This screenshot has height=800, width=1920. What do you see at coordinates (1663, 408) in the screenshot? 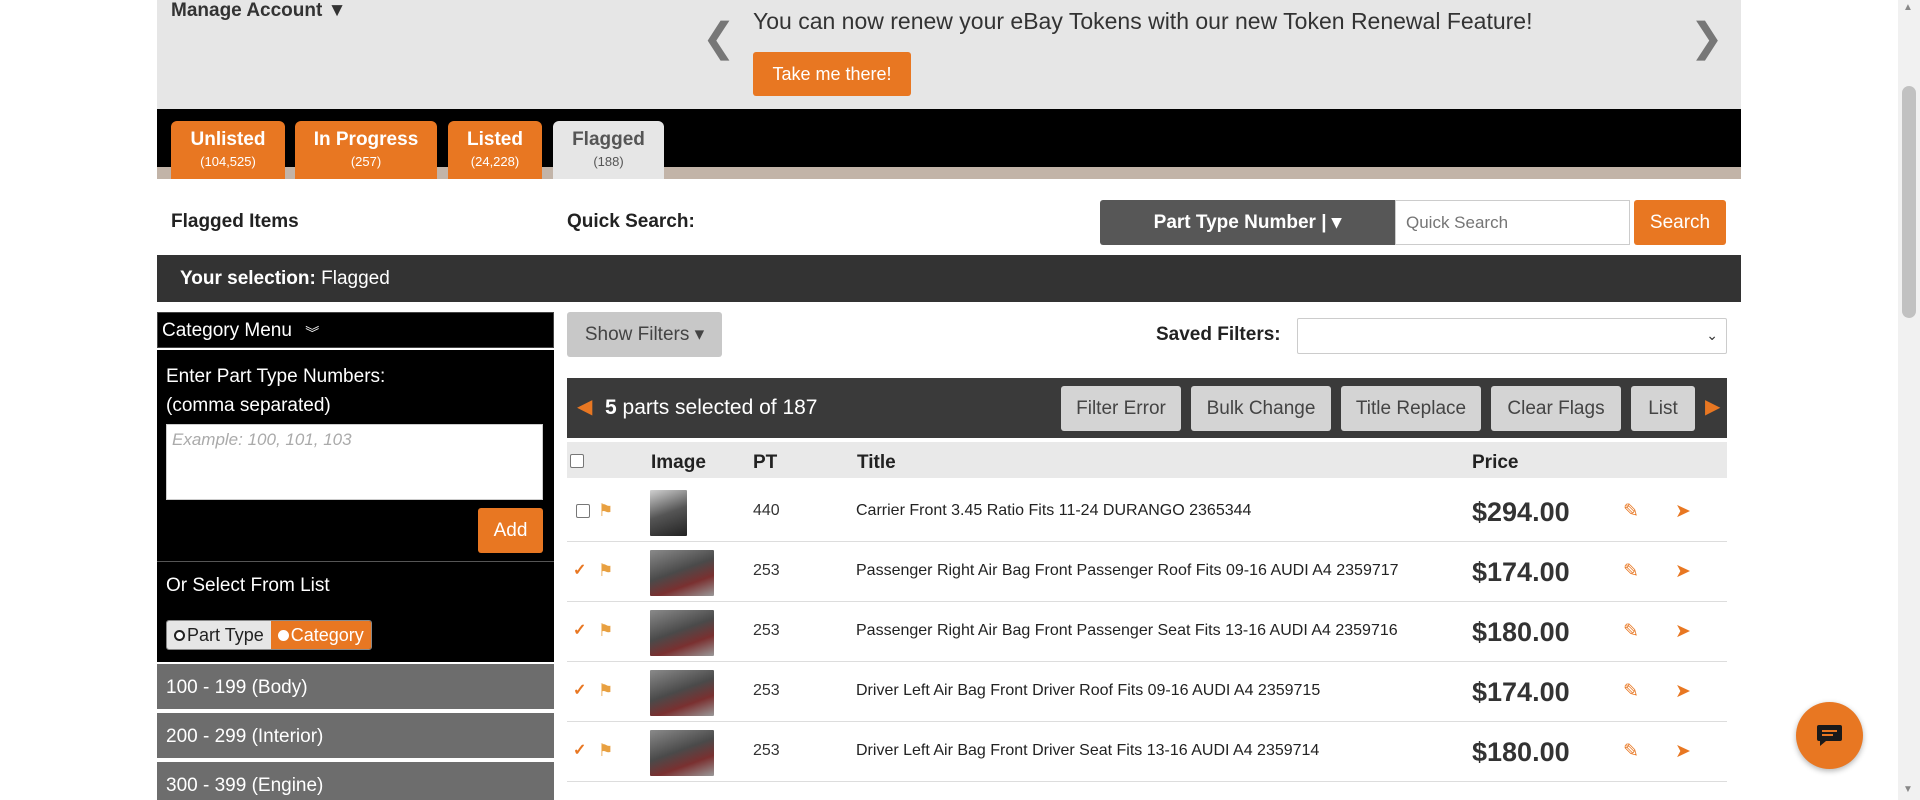
I see `list-button: List` at bounding box center [1663, 408].